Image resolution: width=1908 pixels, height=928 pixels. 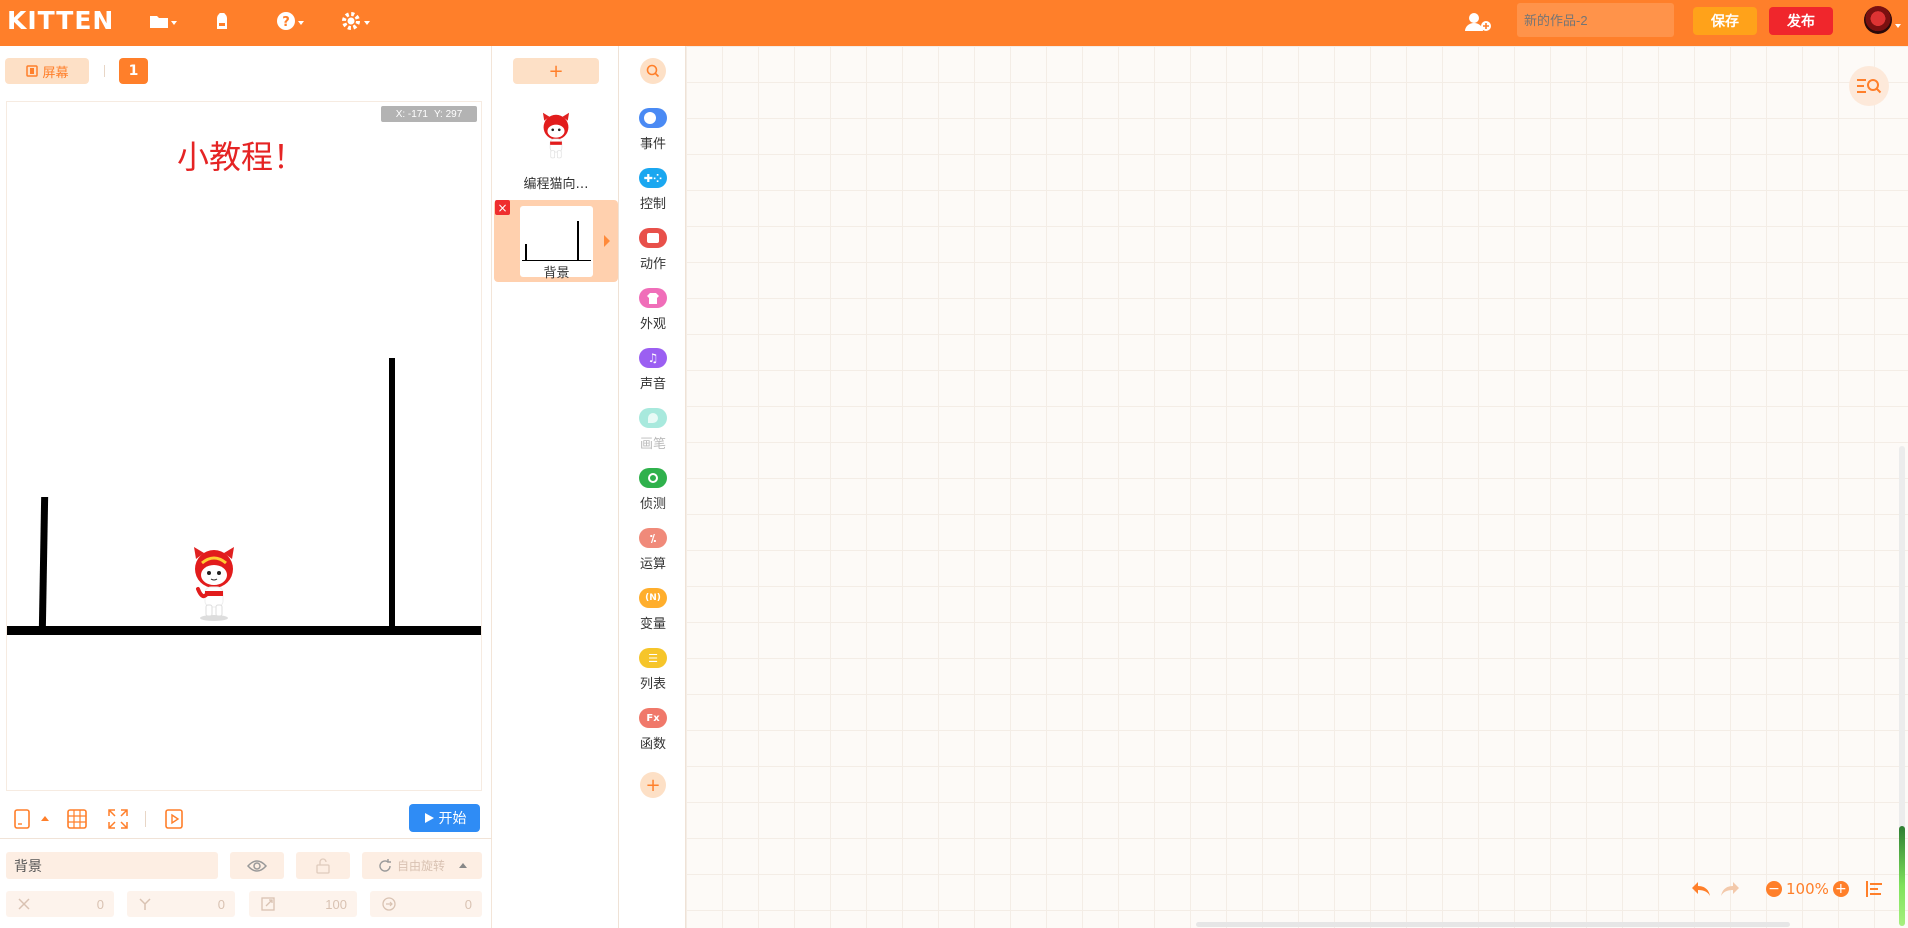 What do you see at coordinates (100, 904) in the screenshot?
I see `x-value: 0` at bounding box center [100, 904].